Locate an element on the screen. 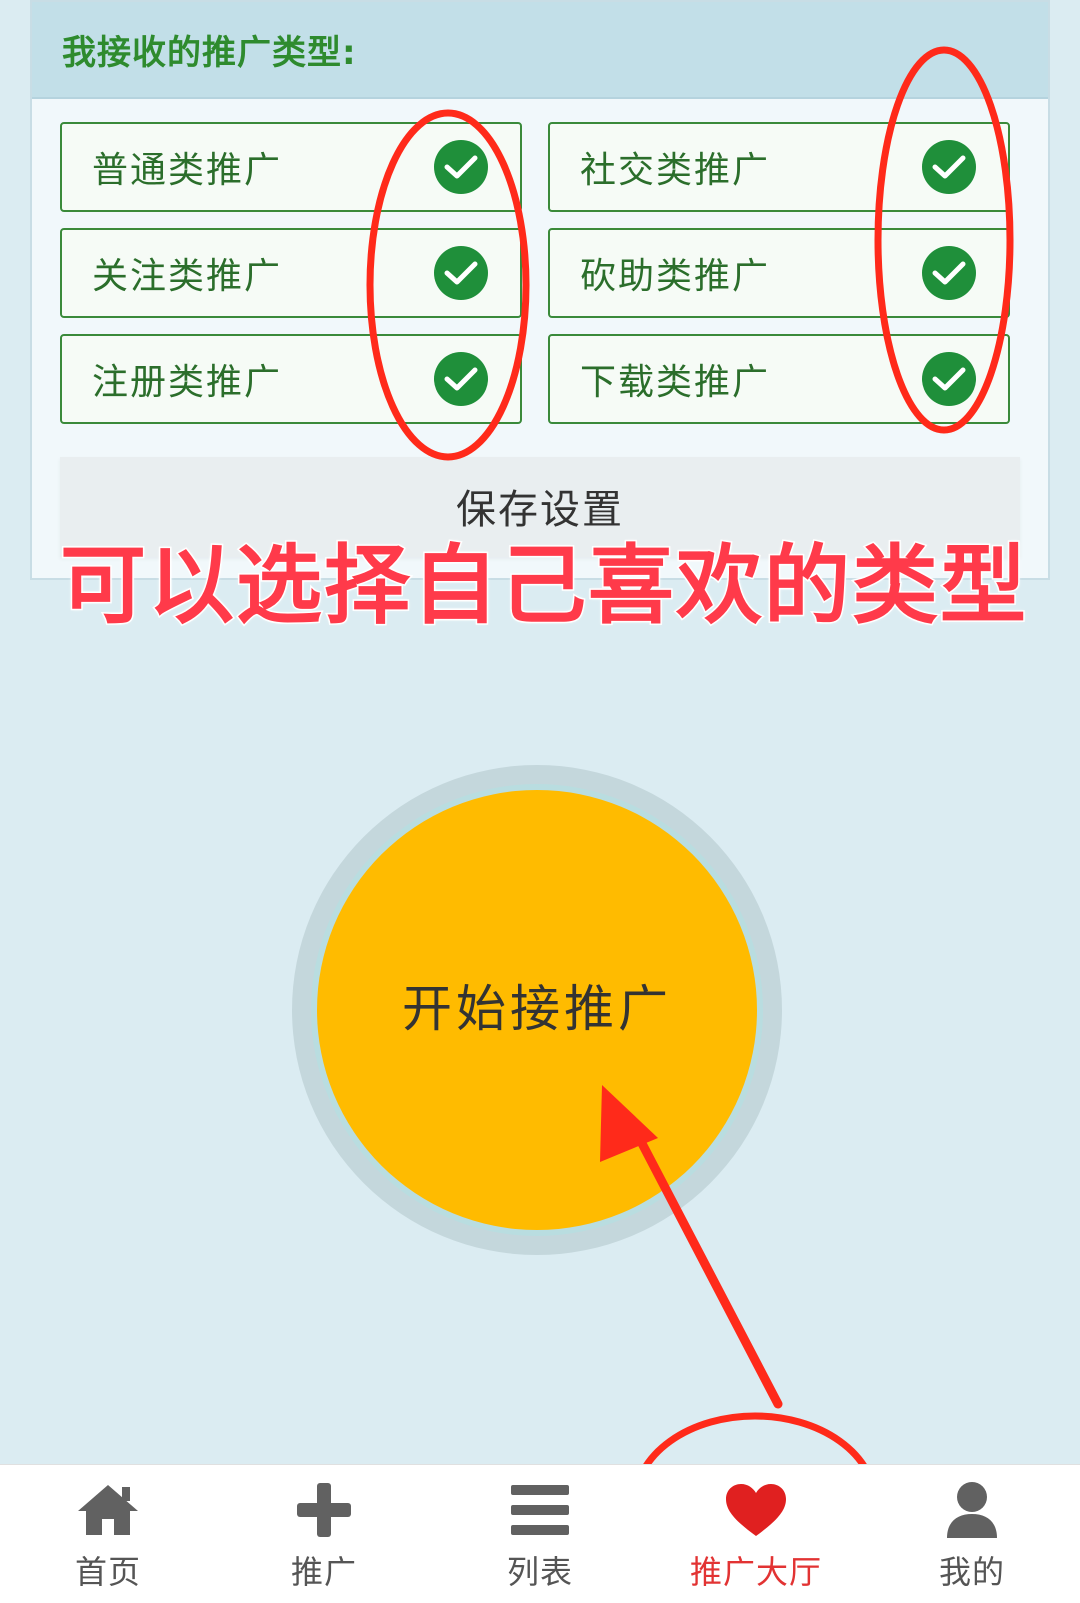 Image resolution: width=1080 pixels, height=1603 pixels. tab-home: 首页 is located at coordinates (108, 1534).